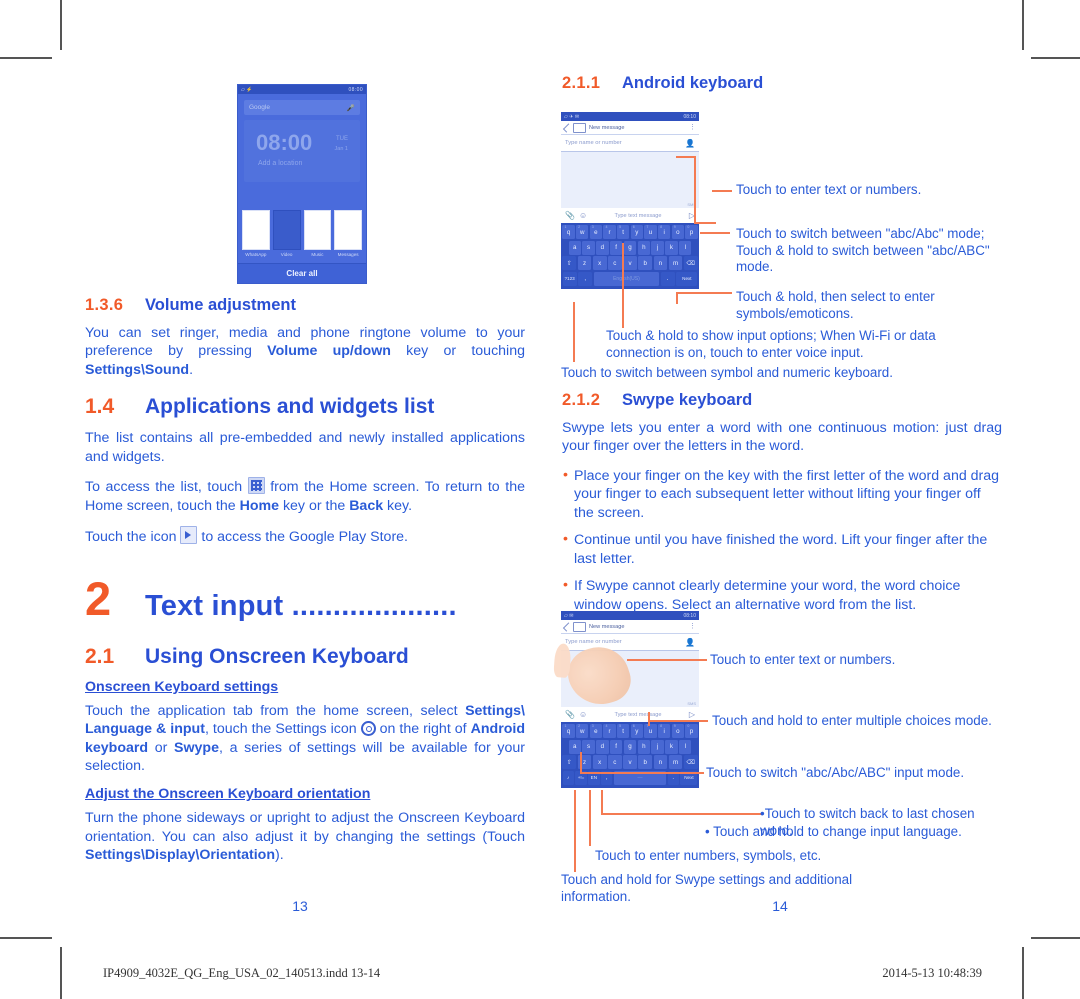  Describe the element at coordinates (584, 263) in the screenshot. I see `key: z` at that location.